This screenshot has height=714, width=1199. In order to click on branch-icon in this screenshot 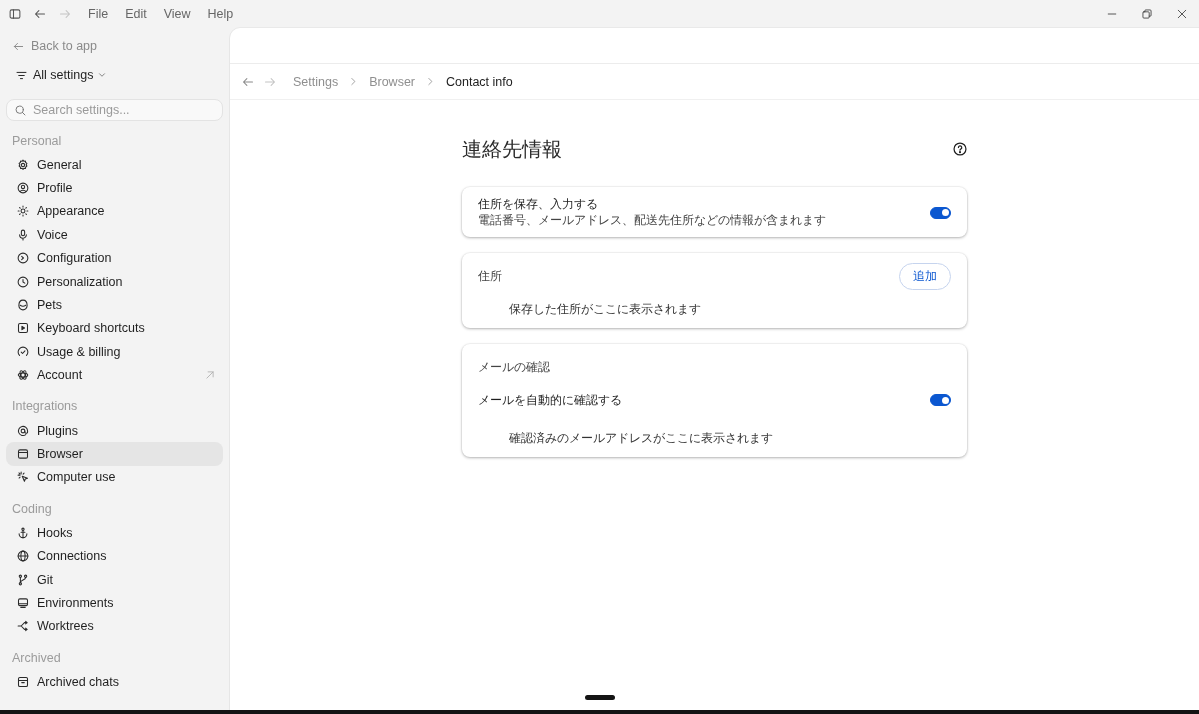, I will do `click(23, 579)`.